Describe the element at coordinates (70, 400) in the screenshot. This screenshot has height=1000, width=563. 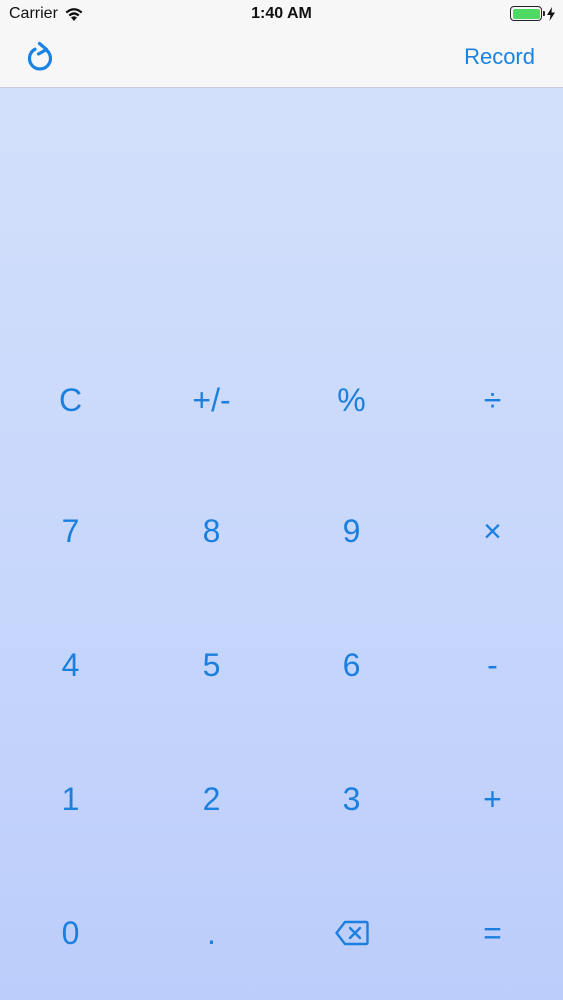
I see `clear-key: C` at that location.